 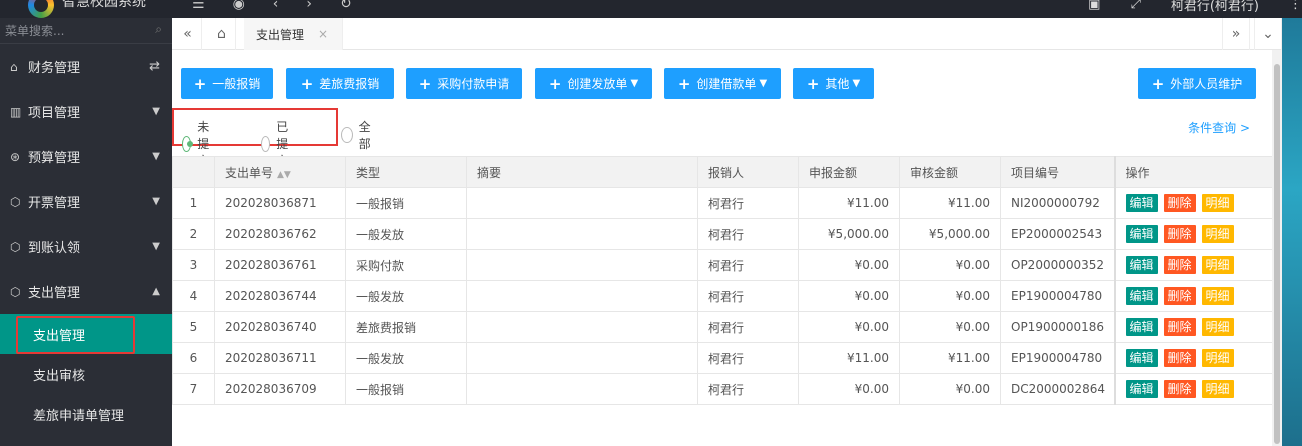 I want to click on external-personnel-button: + 外部人员维护, so click(x=1197, y=83).